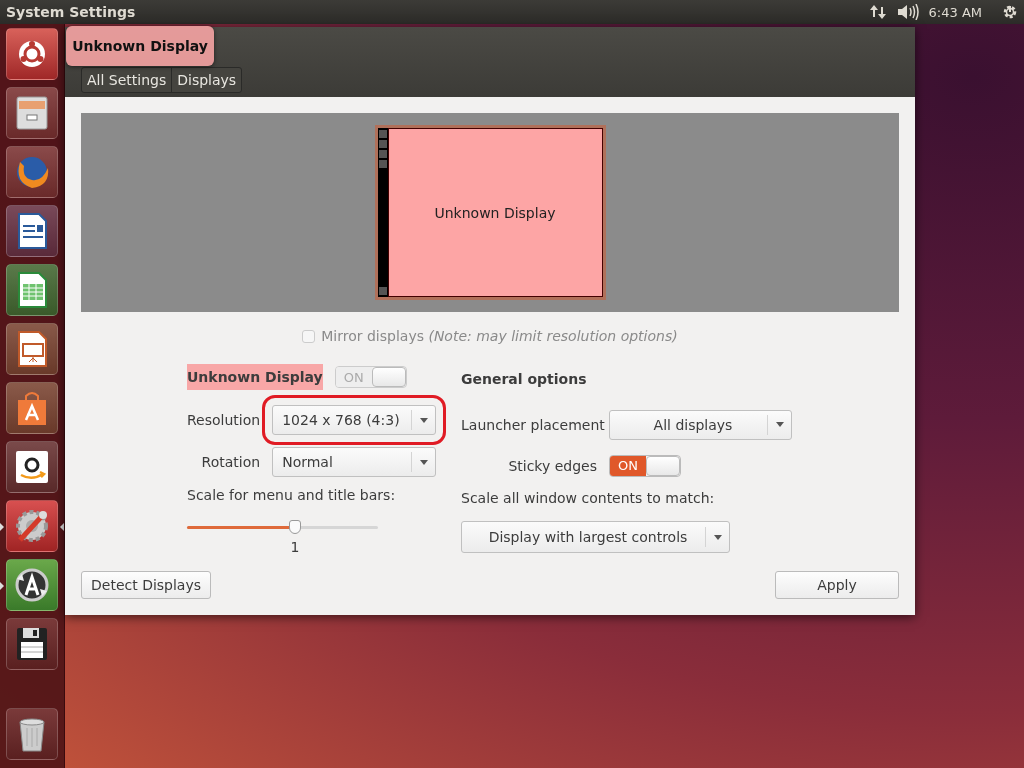 Image resolution: width=1024 pixels, height=768 pixels. What do you see at coordinates (1010, 12) in the screenshot?
I see `power-gear-icon` at bounding box center [1010, 12].